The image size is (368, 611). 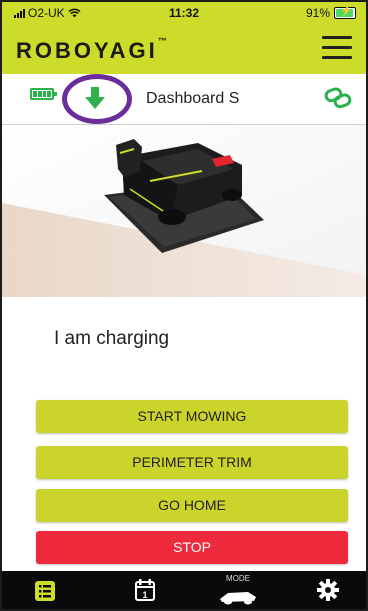 I want to click on hamburger-icon, so click(x=337, y=37).